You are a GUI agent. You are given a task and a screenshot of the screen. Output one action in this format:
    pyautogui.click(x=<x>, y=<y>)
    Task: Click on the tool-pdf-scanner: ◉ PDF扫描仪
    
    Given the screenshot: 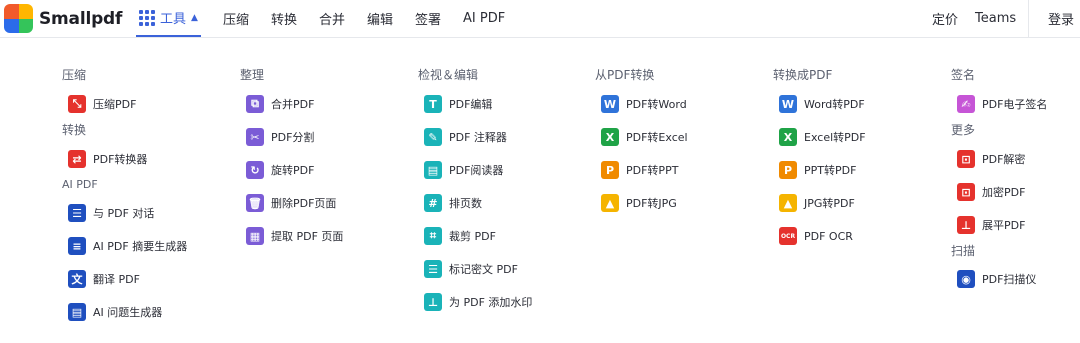 What is the action you would take?
    pyautogui.click(x=996, y=279)
    